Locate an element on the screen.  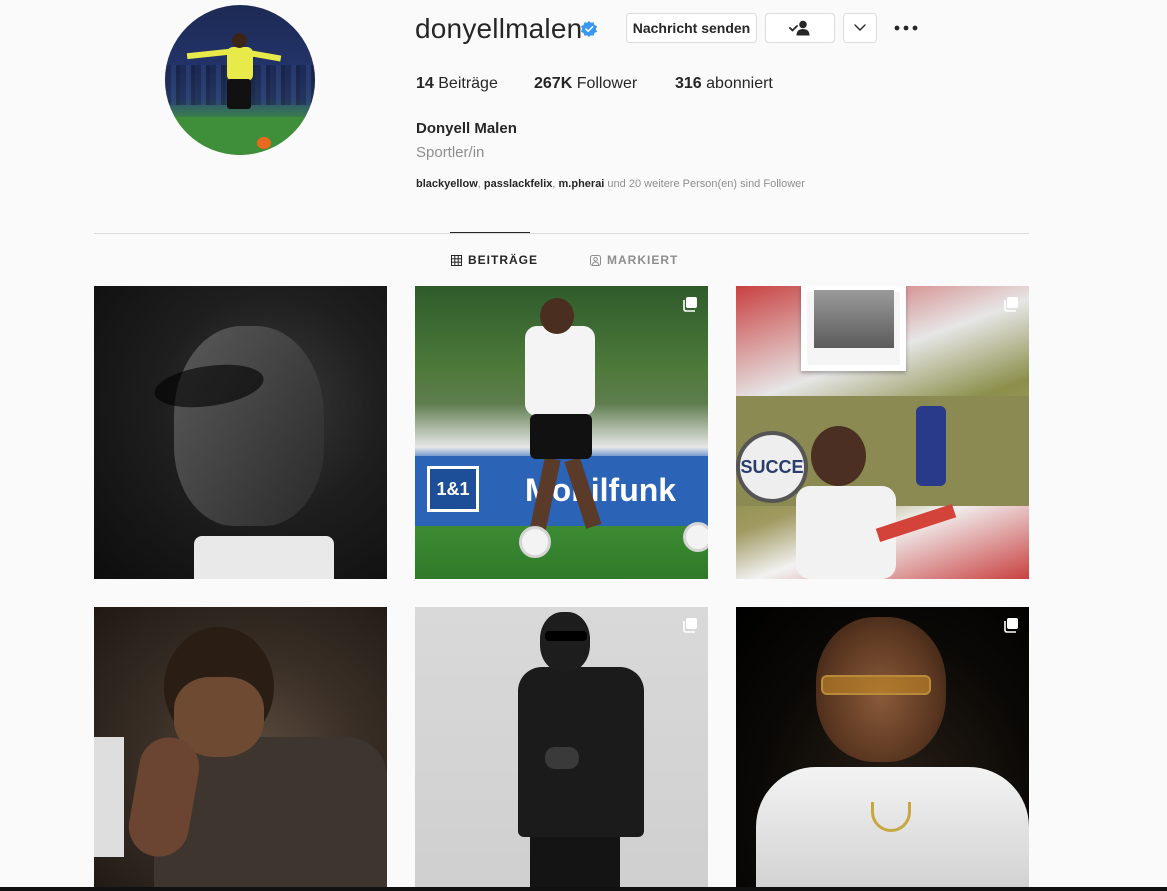
followed-by-user: passlackfelix is located at coordinates (518, 184).